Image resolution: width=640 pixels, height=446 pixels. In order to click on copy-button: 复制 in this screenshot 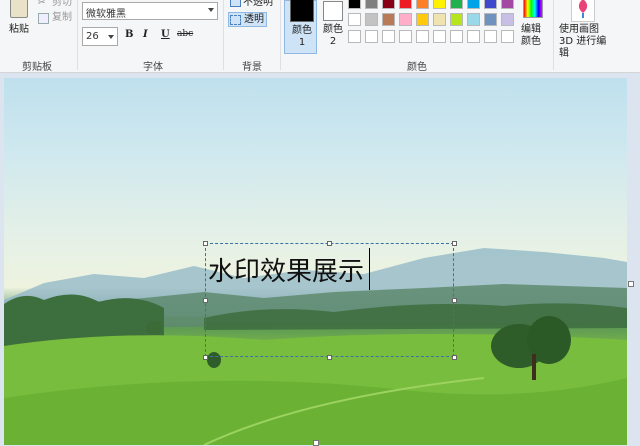, I will do `click(62, 18)`.